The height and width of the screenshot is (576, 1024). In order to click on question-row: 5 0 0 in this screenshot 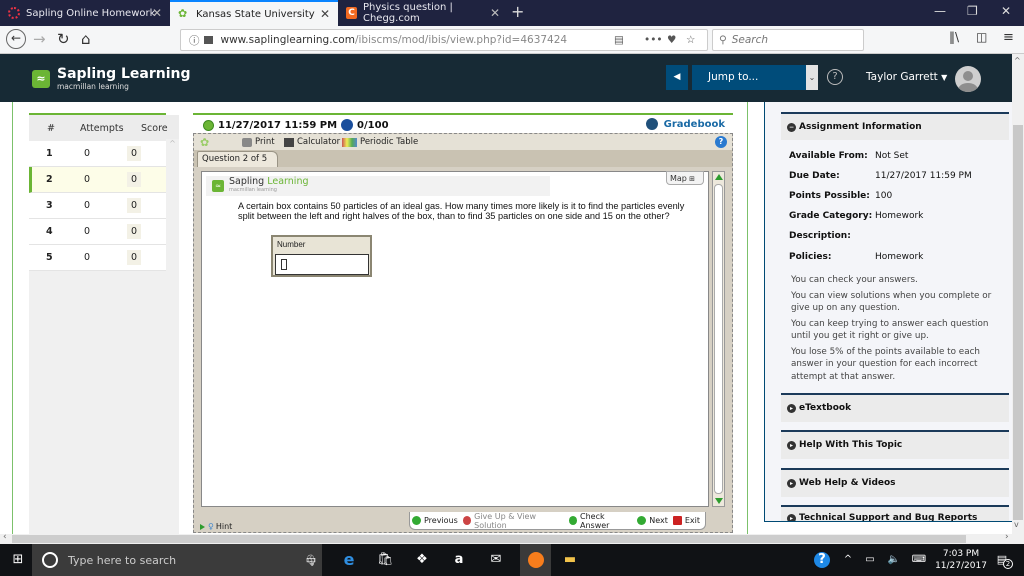, I will do `click(97, 258)`.